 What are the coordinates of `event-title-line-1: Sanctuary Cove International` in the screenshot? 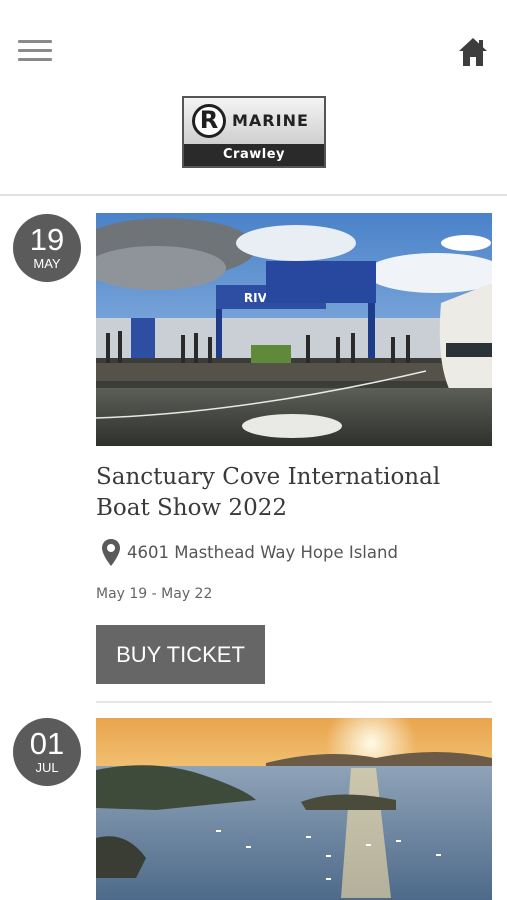 It's located at (268, 477).